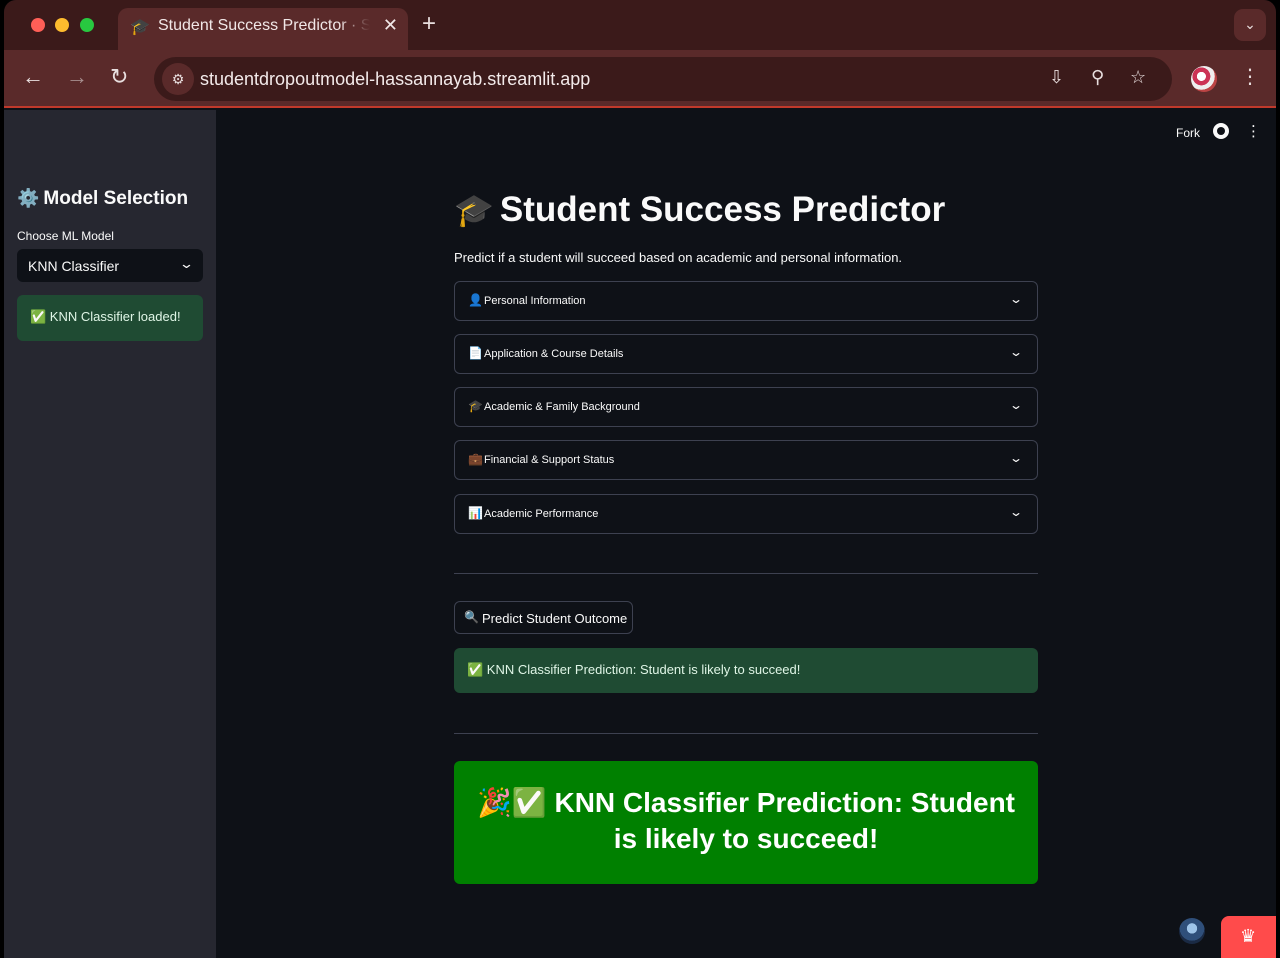  I want to click on expander-academic-performance: 📊 Academic Performance ⌄, so click(746, 514).